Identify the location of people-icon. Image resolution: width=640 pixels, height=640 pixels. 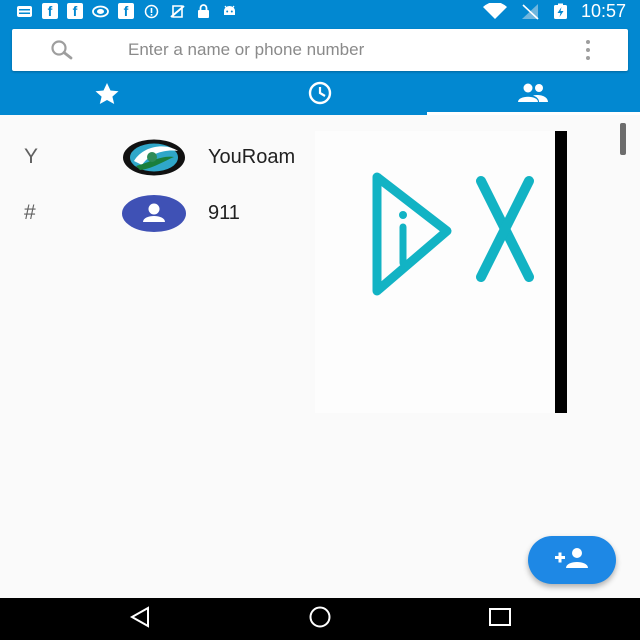
(533, 95).